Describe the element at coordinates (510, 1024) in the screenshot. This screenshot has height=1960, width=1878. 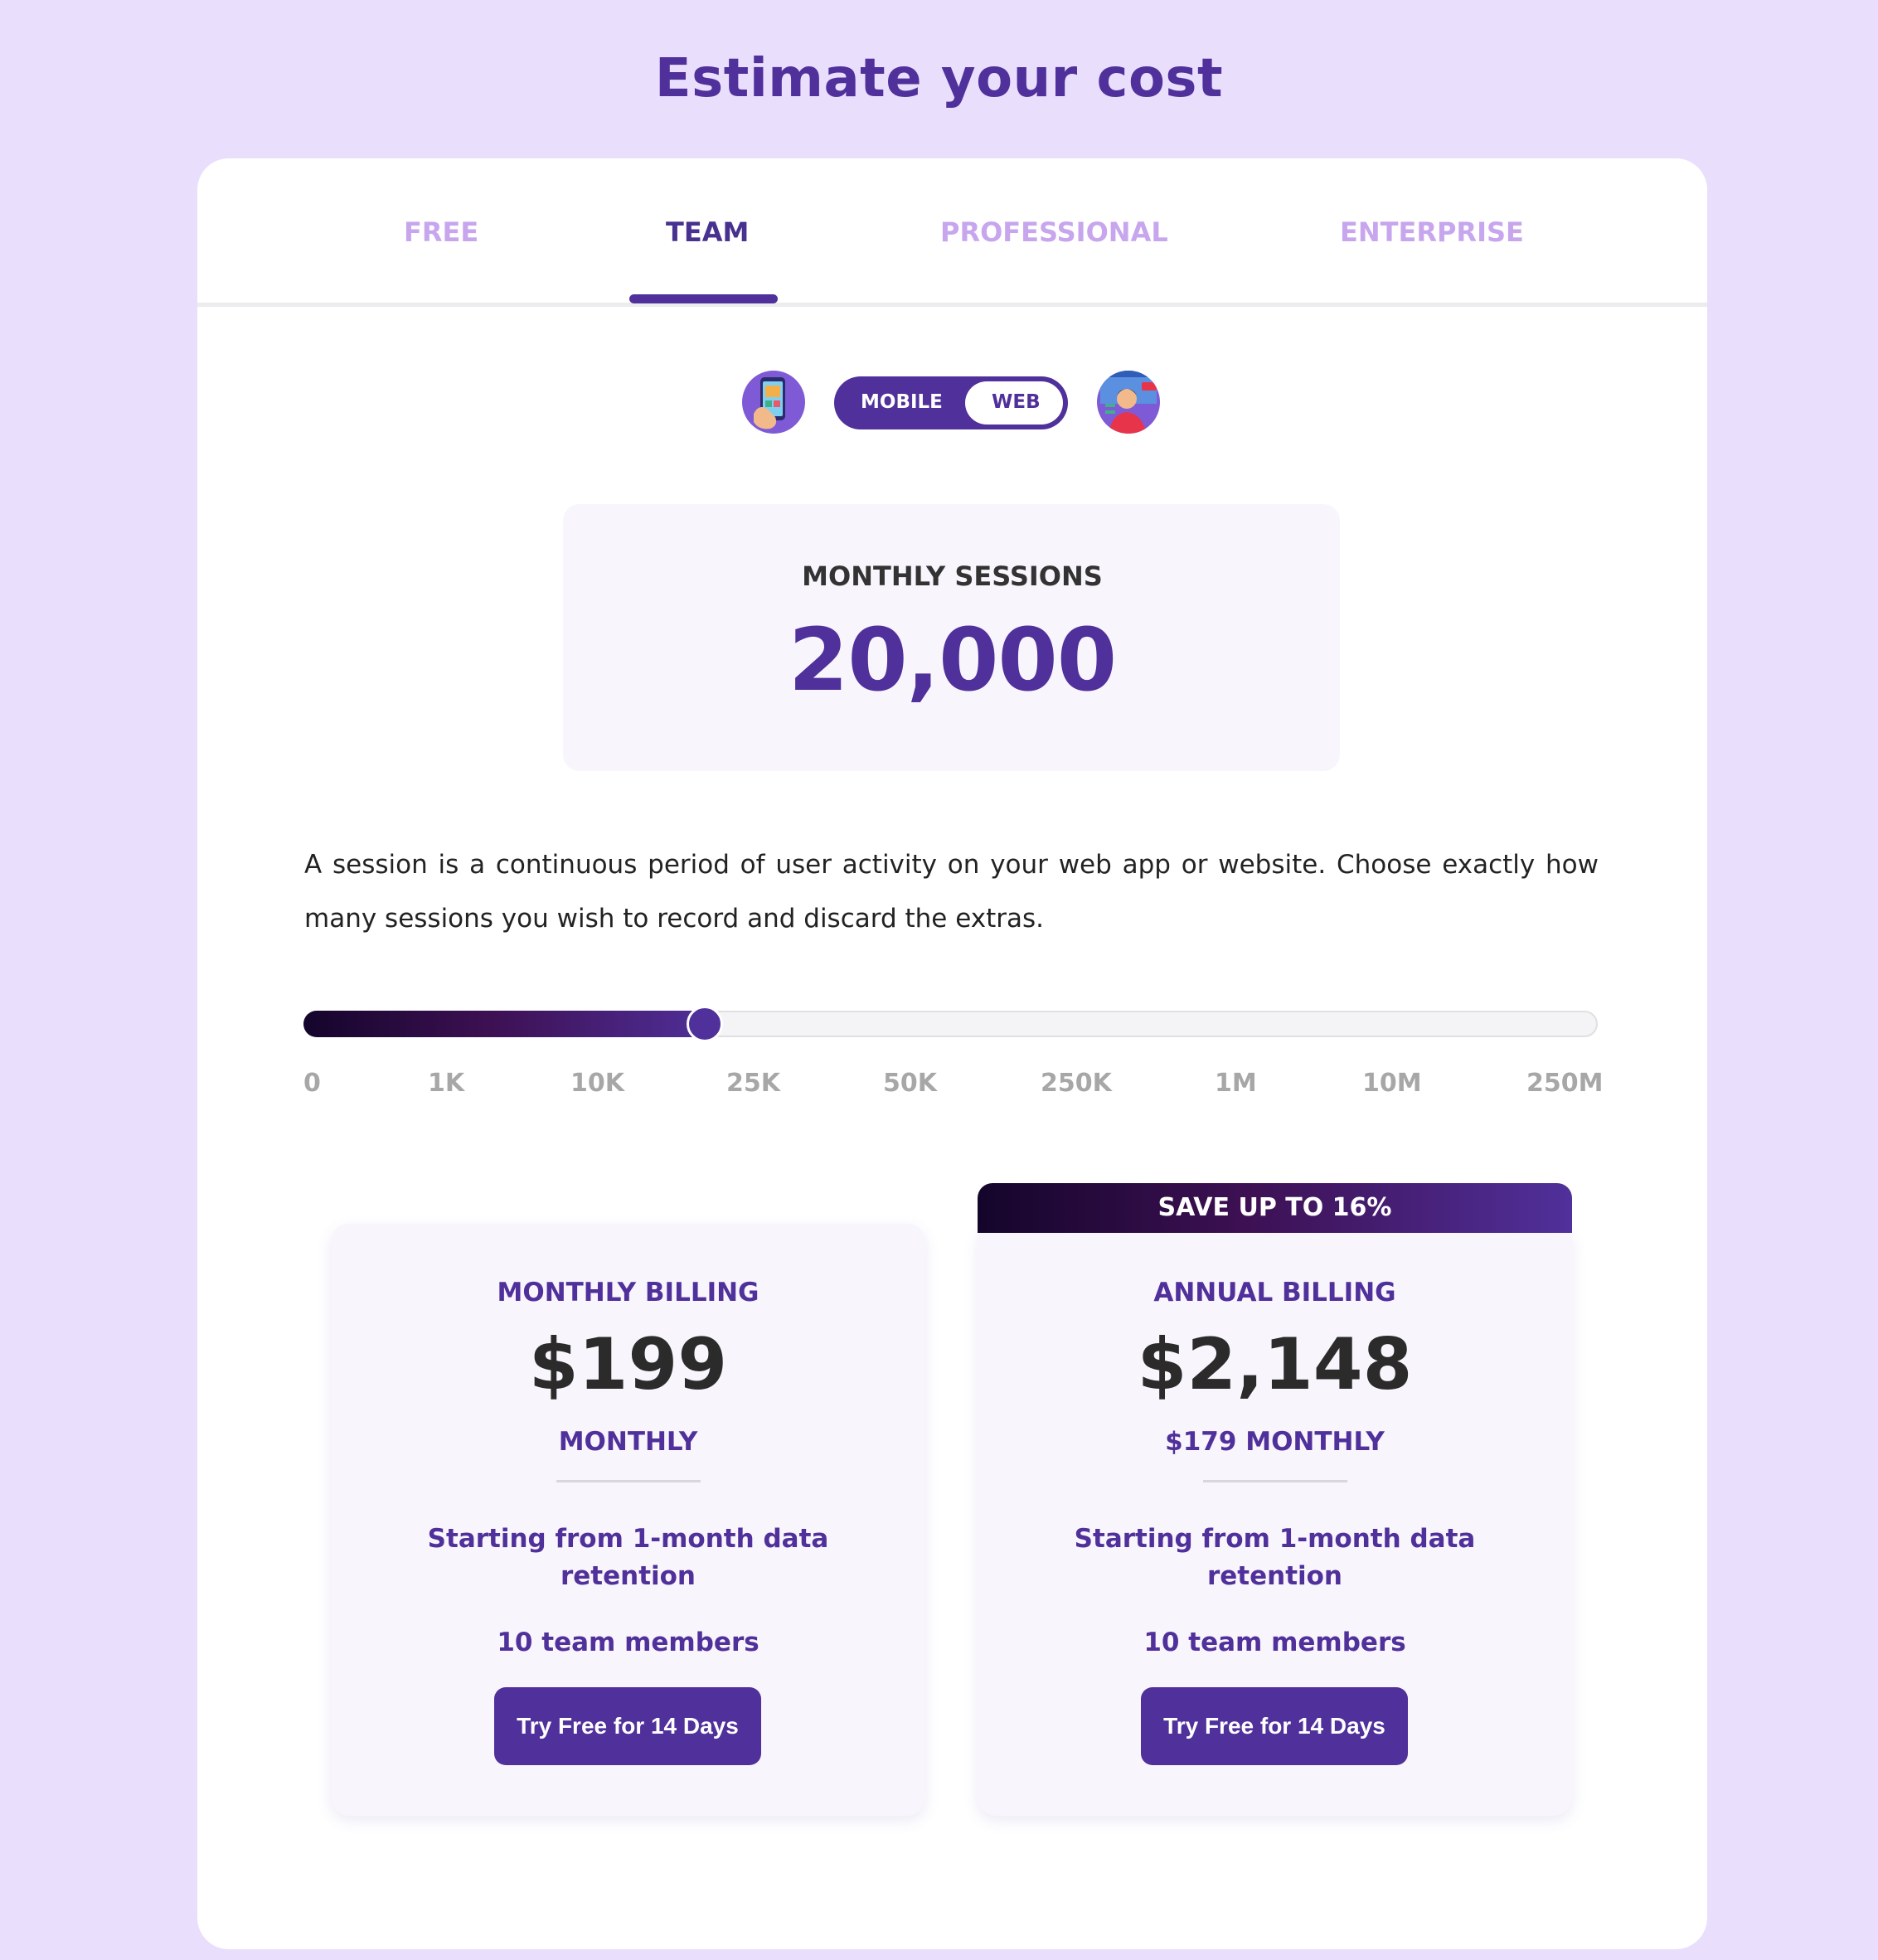
I see `sessions-slider-fill` at that location.